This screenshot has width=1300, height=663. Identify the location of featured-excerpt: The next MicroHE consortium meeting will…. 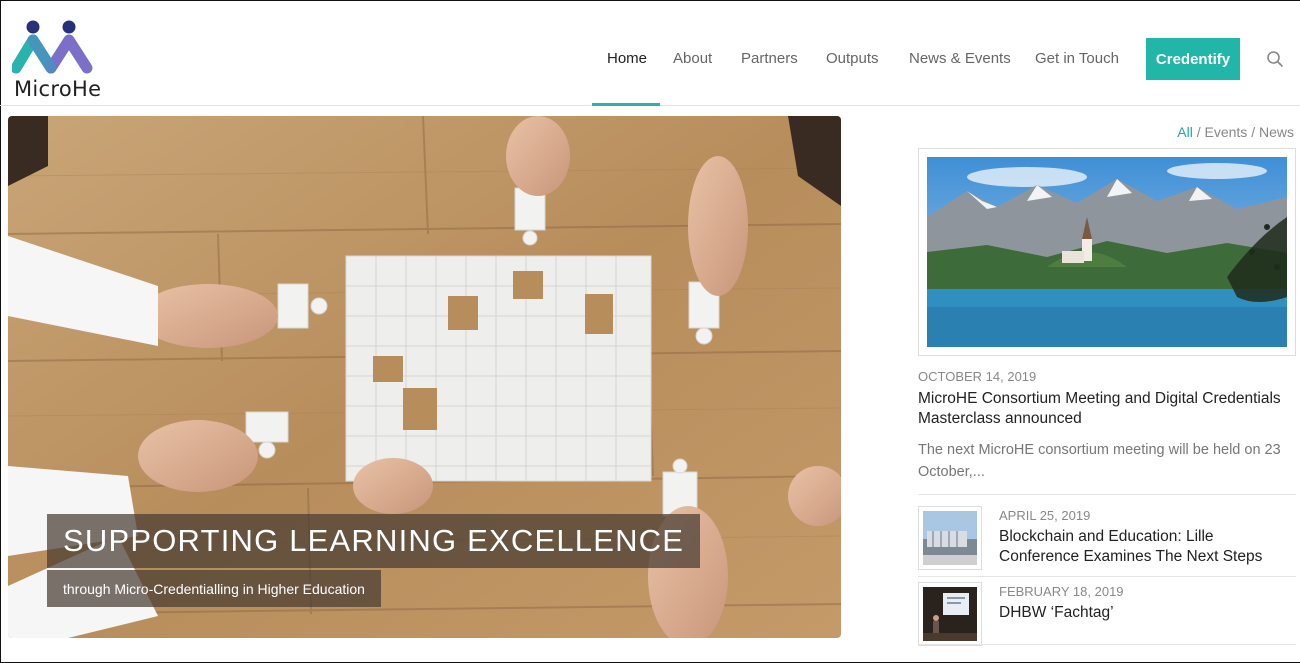
(1099, 461).